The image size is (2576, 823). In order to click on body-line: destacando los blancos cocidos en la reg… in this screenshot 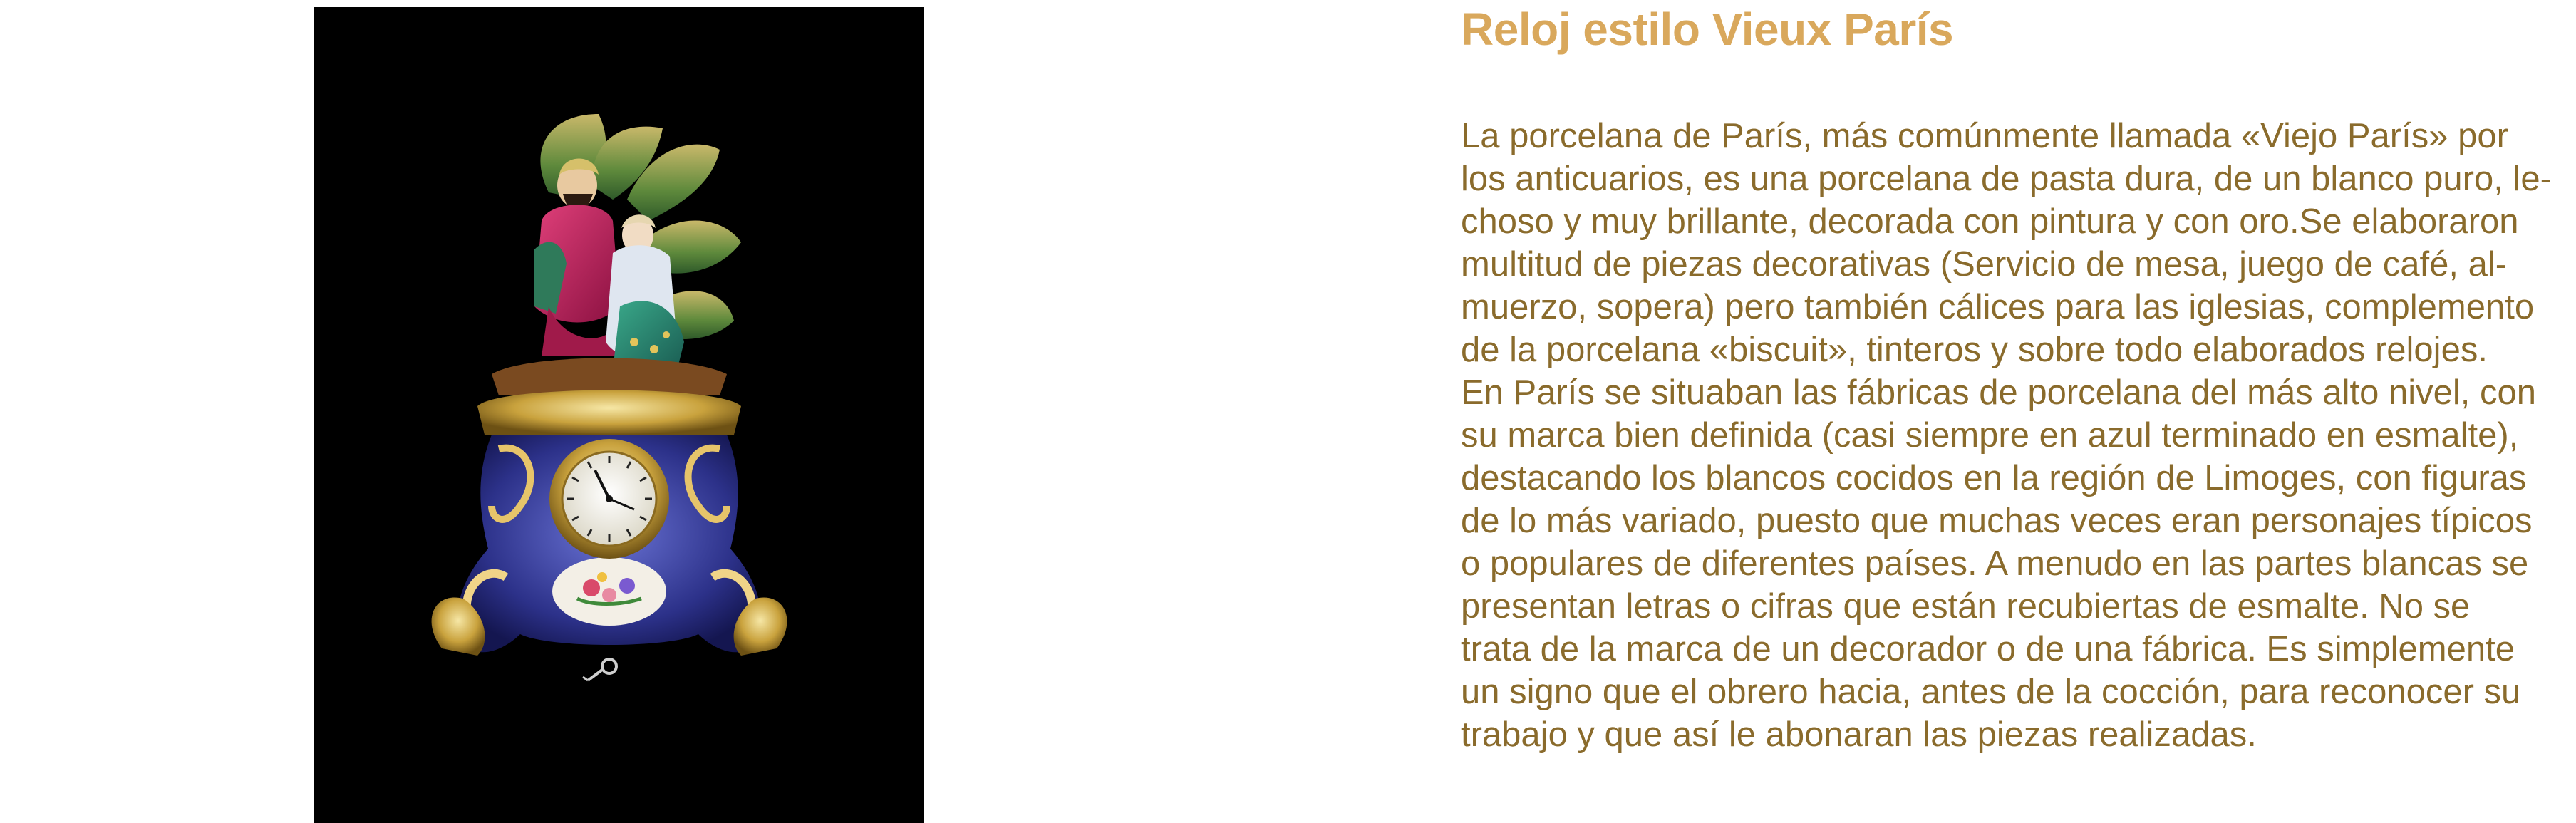, I will do `click(1994, 478)`.